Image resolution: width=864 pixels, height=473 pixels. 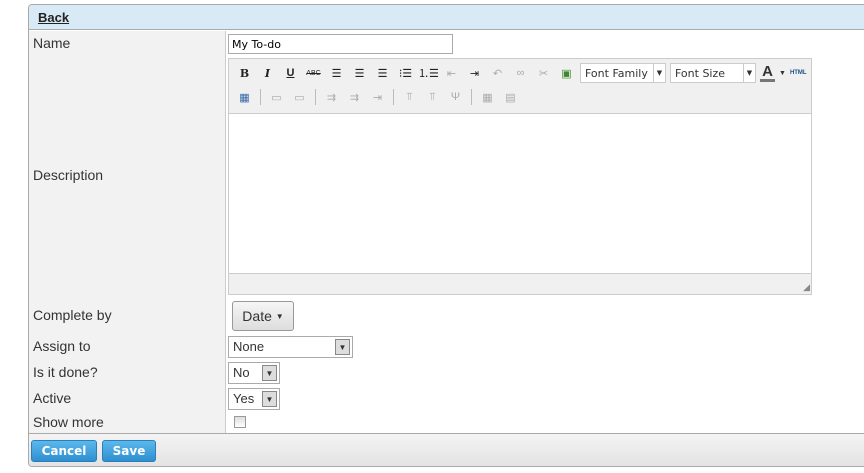 What do you see at coordinates (616, 73) in the screenshot?
I see `font-family-value: Font Family` at bounding box center [616, 73].